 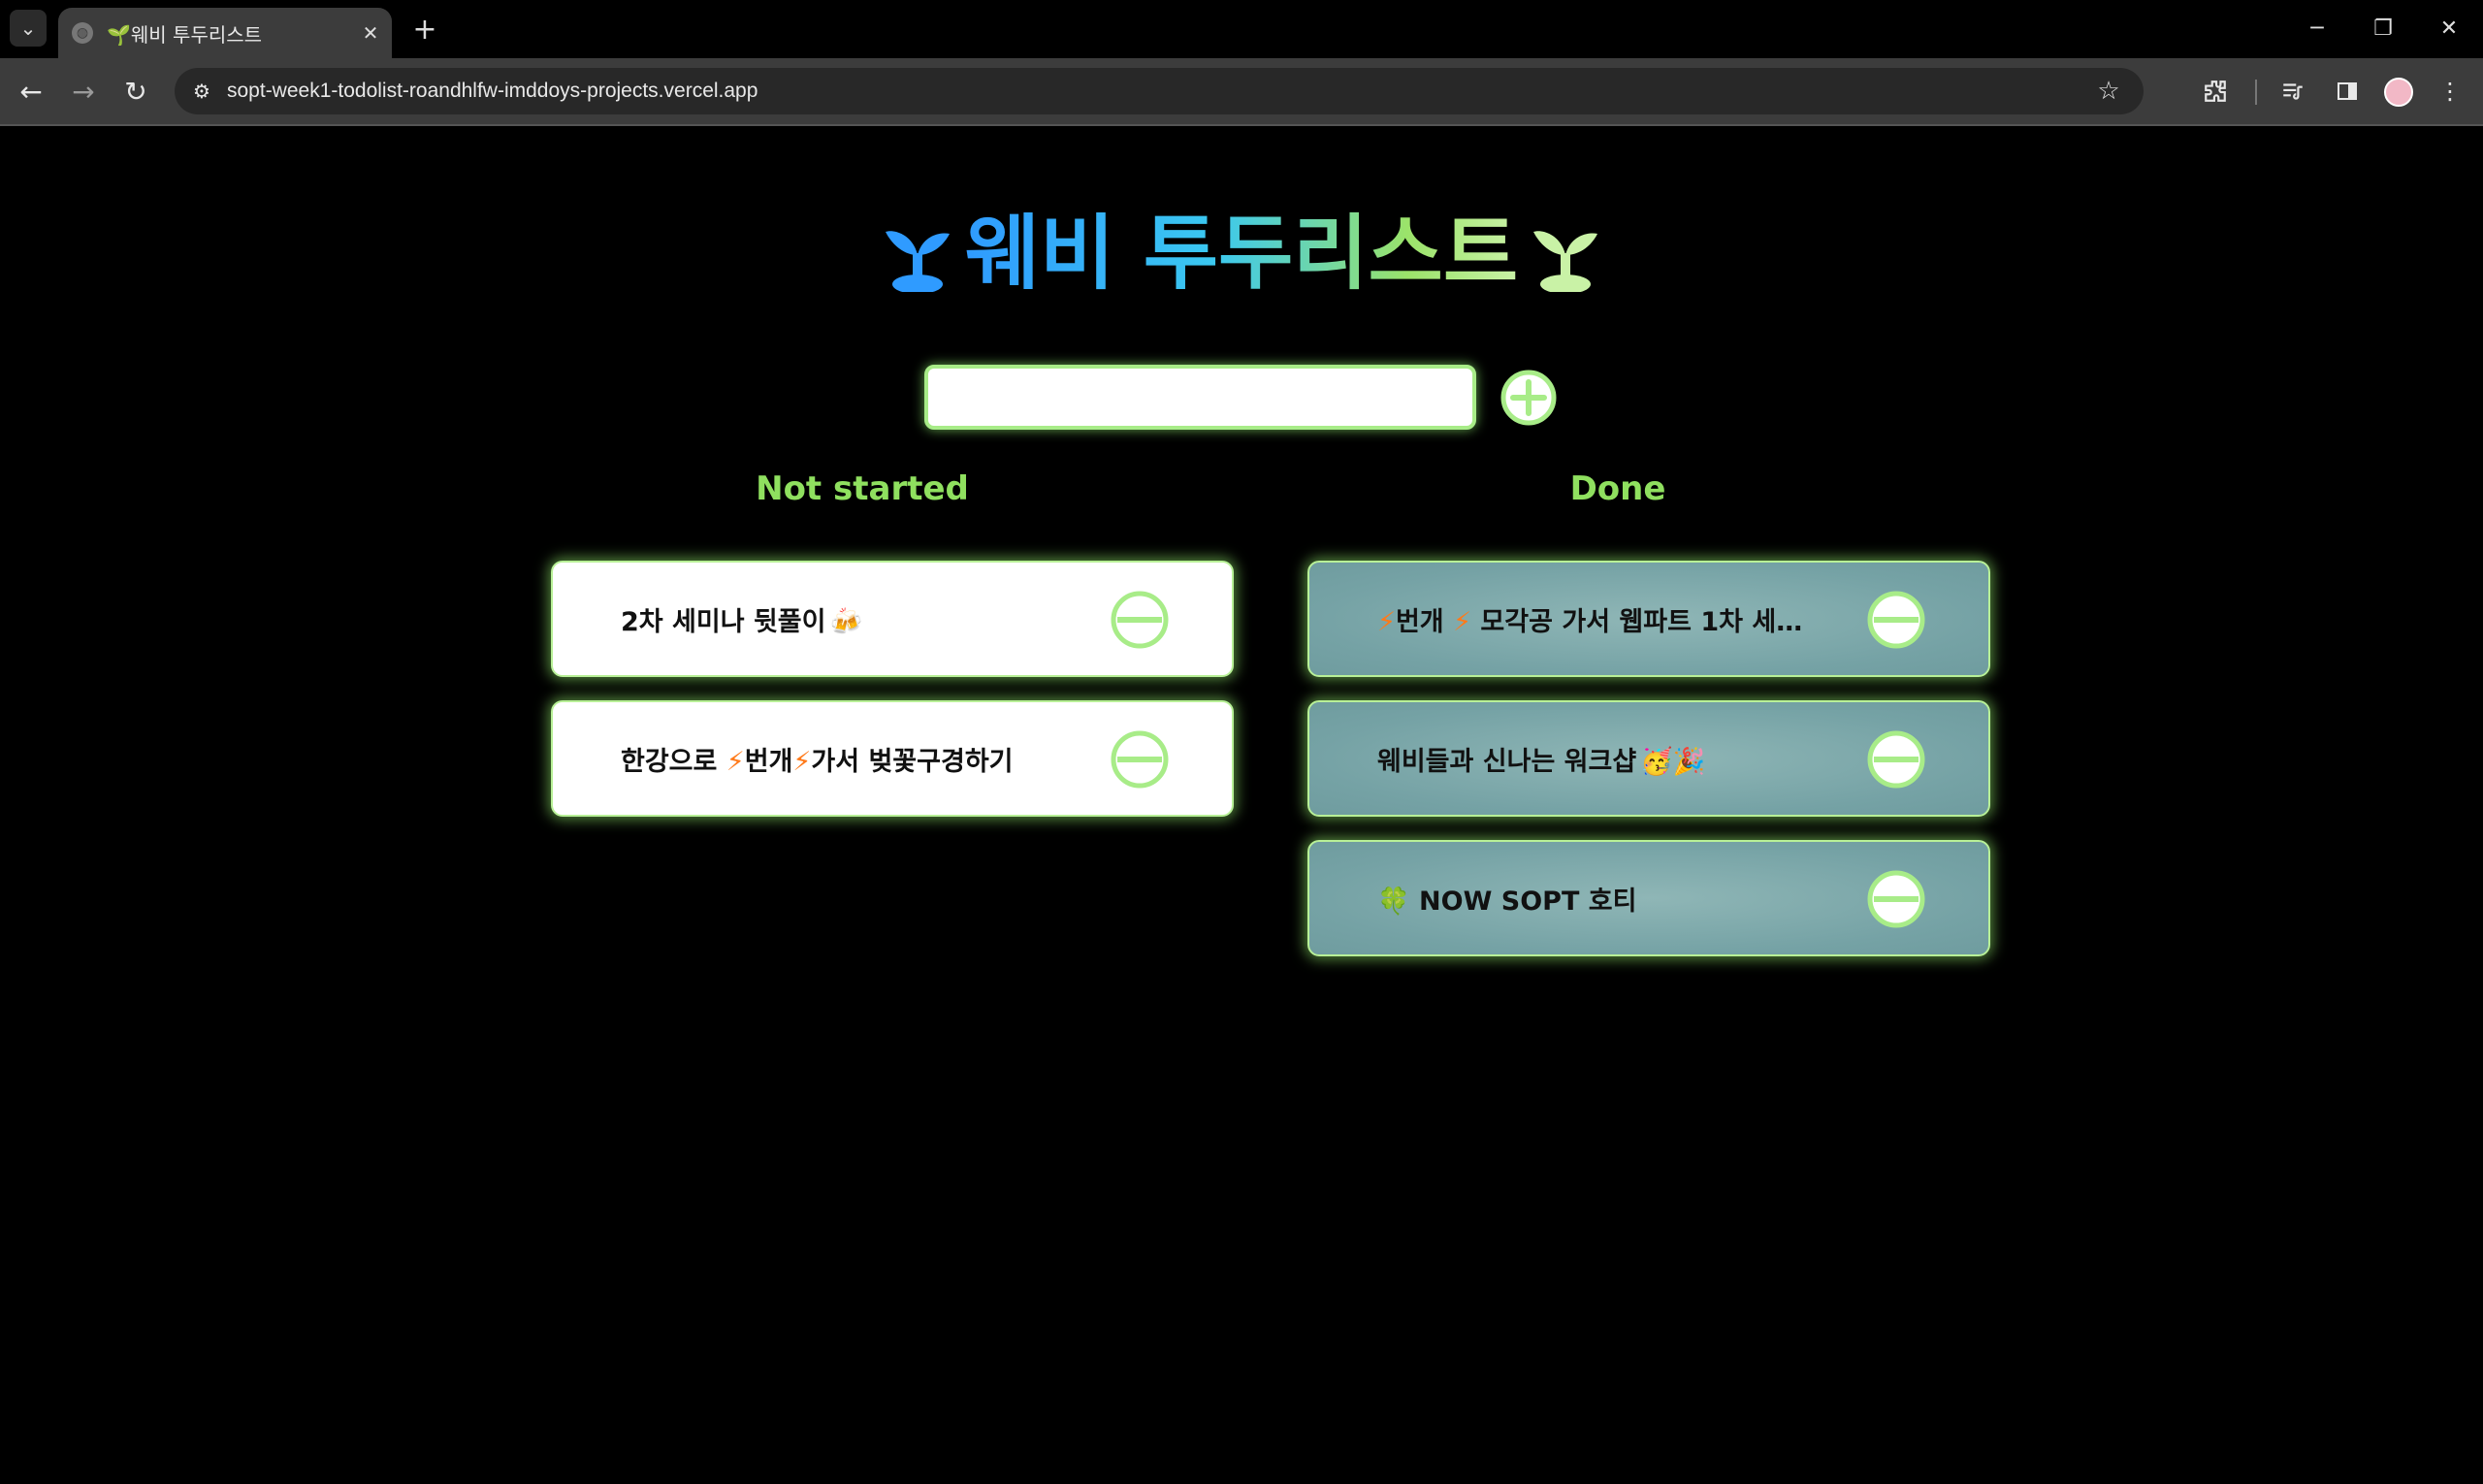 What do you see at coordinates (1618, 489) in the screenshot?
I see `done-column-title: Done` at bounding box center [1618, 489].